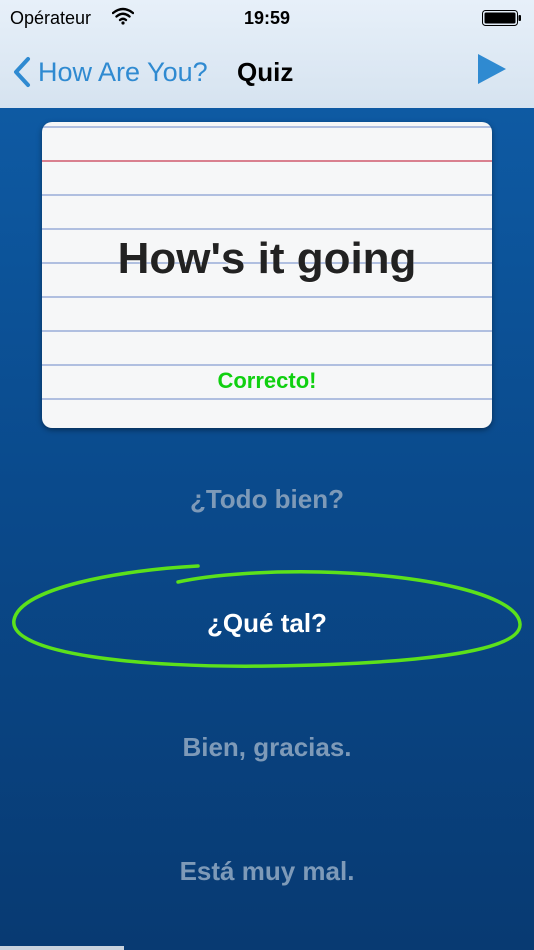  Describe the element at coordinates (267, 747) in the screenshot. I see `answer-option-3: Bien, gracias.` at that location.